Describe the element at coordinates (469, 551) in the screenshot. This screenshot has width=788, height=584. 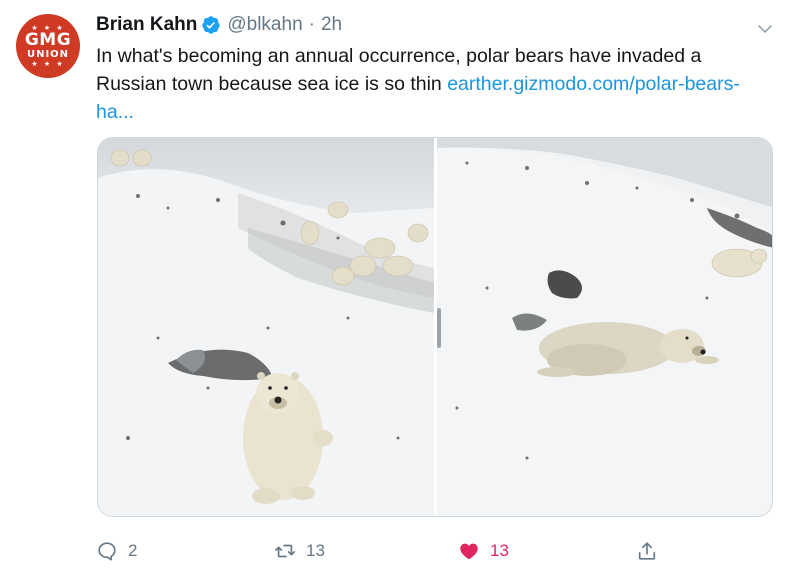
I see `heart-icon` at that location.